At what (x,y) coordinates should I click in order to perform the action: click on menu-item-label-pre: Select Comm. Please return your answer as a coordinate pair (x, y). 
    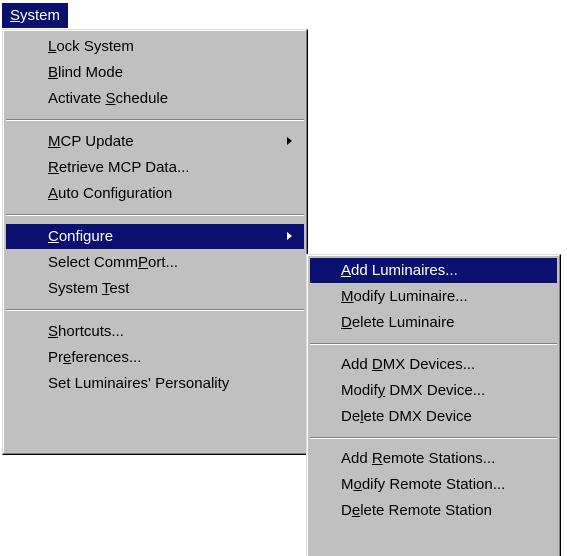
    Looking at the image, I should click on (93, 262).